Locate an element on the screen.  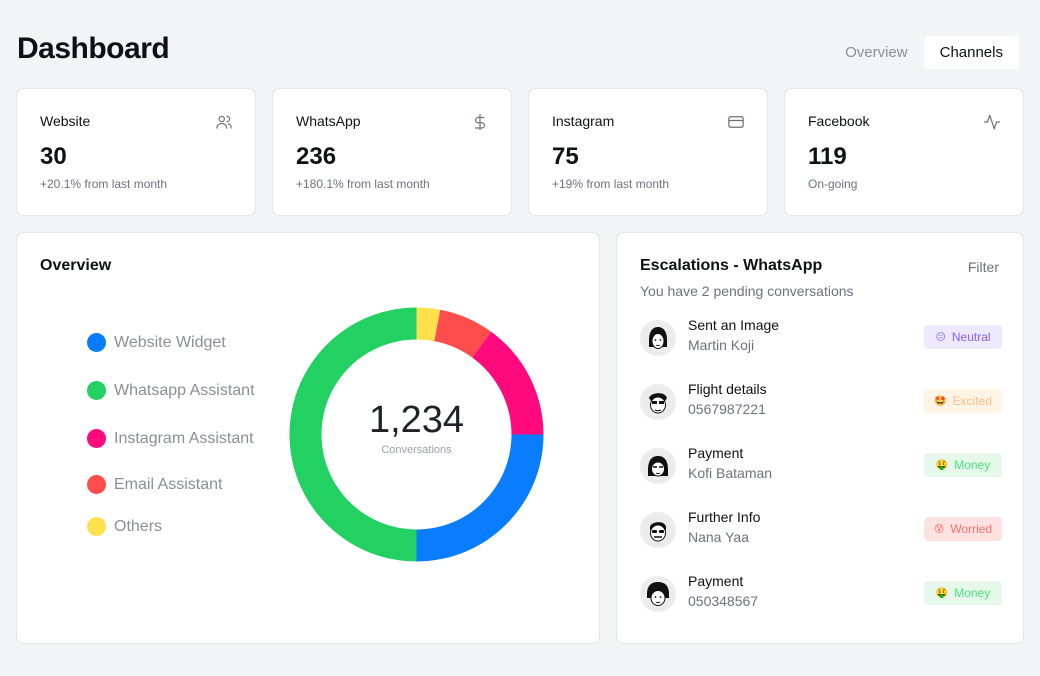
conversation-row: Payment 050348567 🤑 Money is located at coordinates (821, 594).